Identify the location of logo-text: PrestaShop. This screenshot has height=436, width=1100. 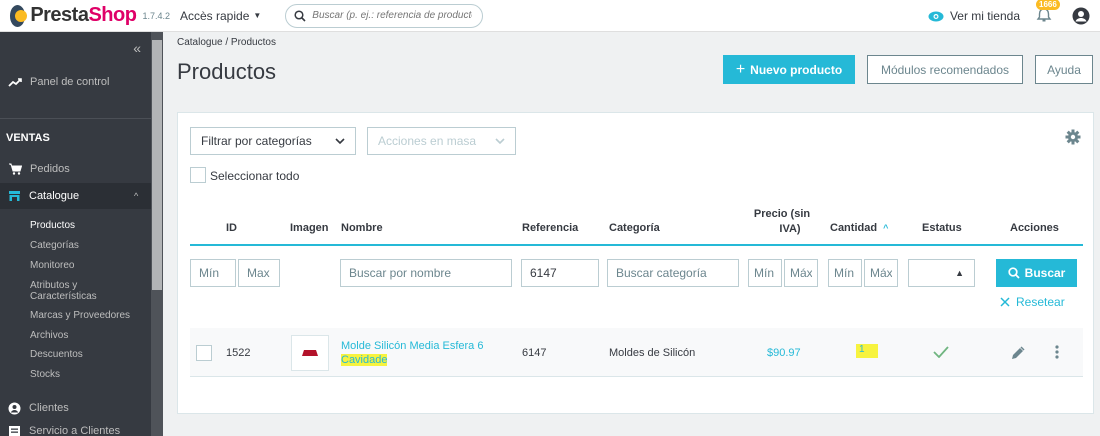
(83, 15).